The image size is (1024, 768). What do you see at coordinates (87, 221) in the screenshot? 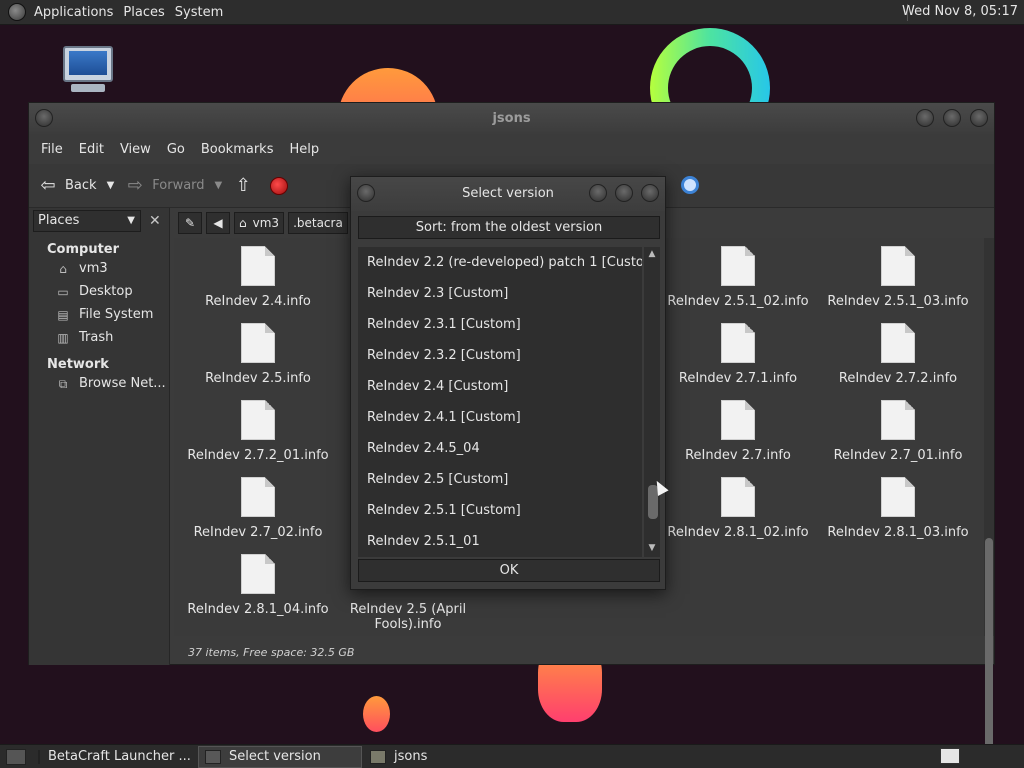
I see `sidebar-type-select: Places ▼` at bounding box center [87, 221].